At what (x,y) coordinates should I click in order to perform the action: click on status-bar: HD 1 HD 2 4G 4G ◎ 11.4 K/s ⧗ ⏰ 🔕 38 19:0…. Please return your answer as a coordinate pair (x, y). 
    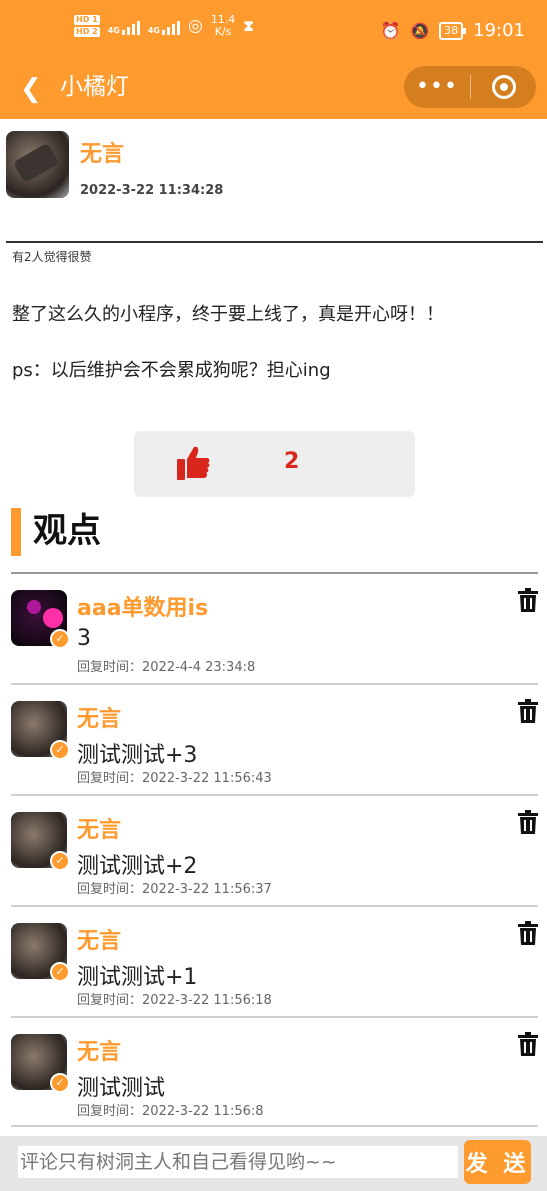
    Looking at the image, I should click on (273, 31).